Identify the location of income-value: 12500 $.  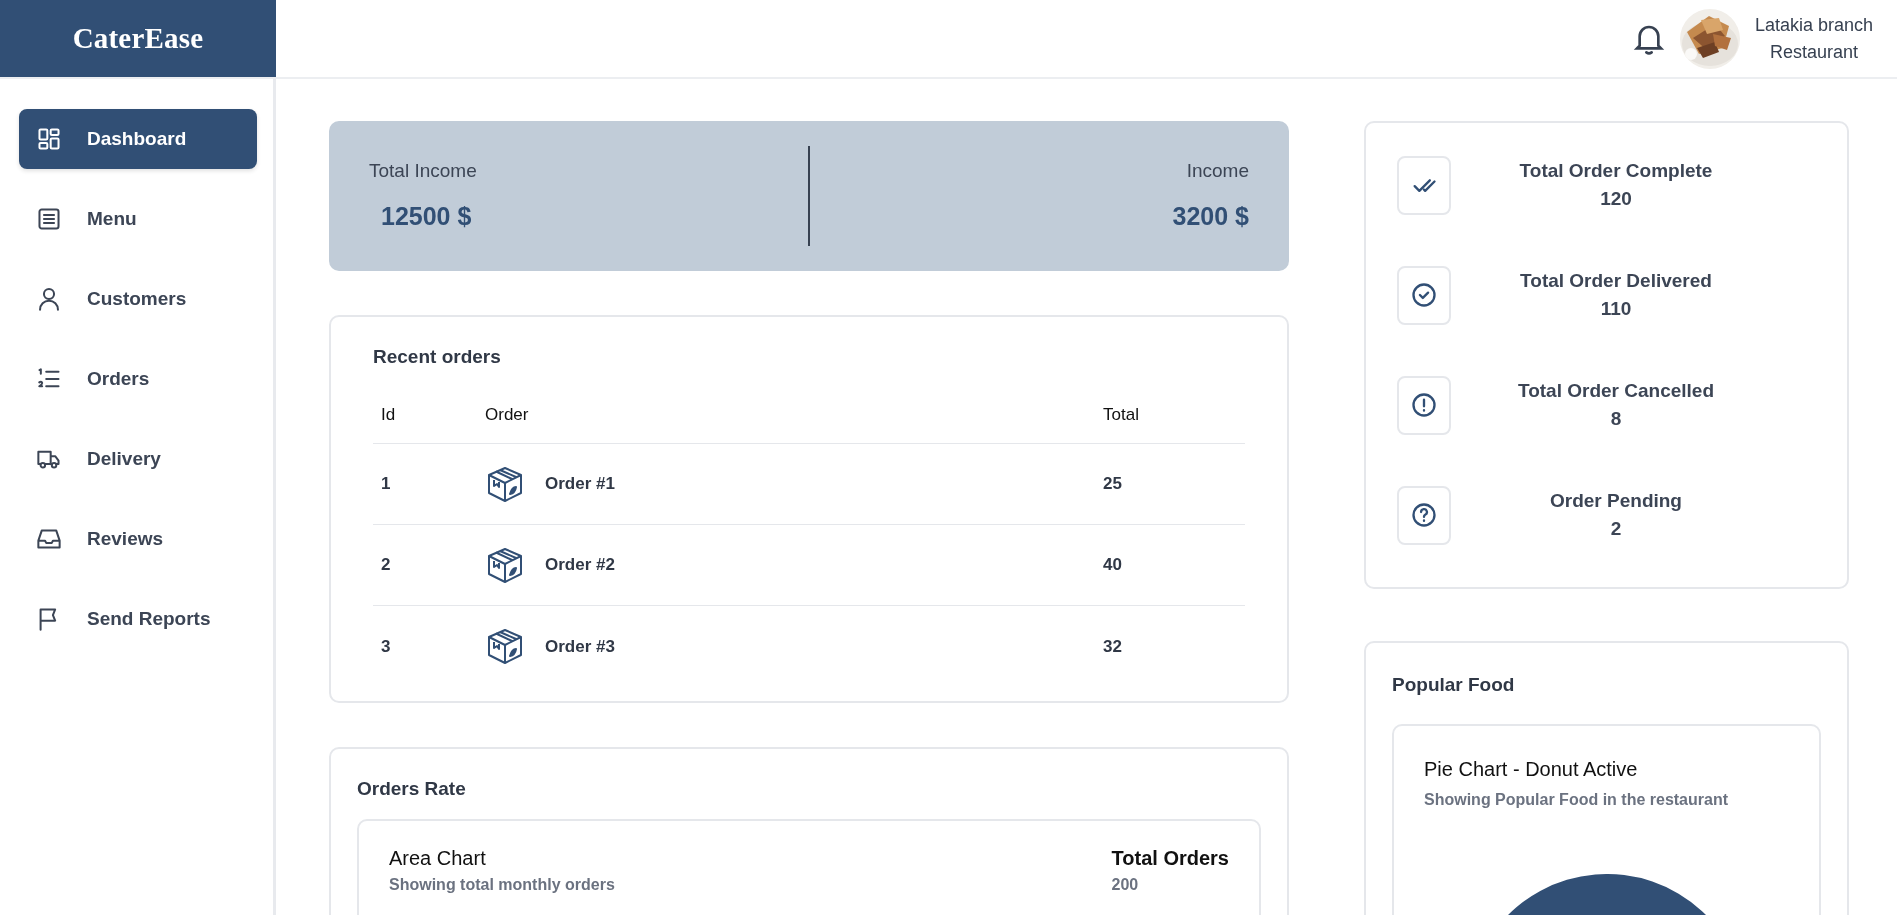
(426, 216).